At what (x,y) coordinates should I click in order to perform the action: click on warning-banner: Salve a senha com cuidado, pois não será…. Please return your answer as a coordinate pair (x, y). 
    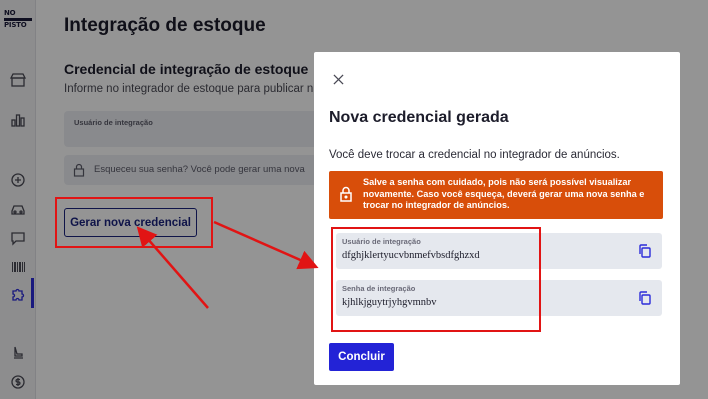
    Looking at the image, I should click on (496, 195).